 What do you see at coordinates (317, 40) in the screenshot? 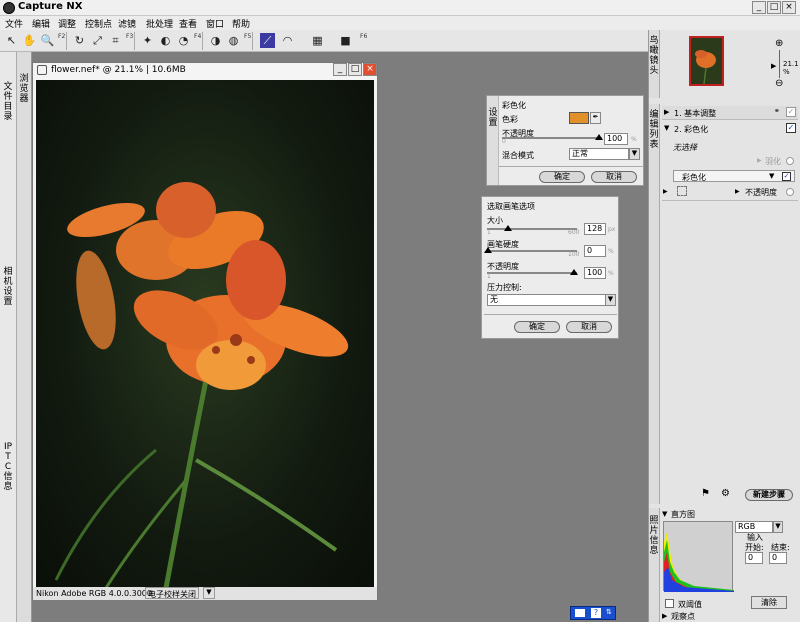
I see `gradient-tool-icon: ▦` at bounding box center [317, 40].